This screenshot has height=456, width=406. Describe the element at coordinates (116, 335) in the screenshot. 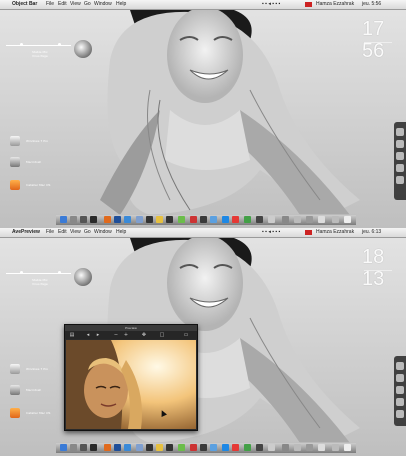

I see `zoom-out-icon: −` at that location.